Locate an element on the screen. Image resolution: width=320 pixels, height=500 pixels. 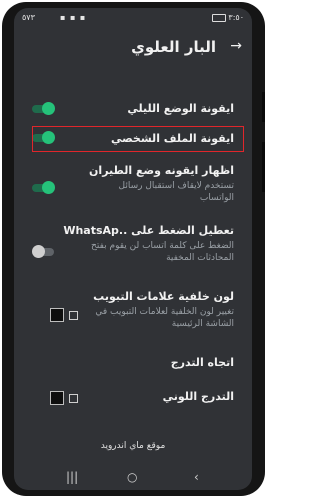
signal-text: ٥٧٣ is located at coordinates (28, 17).